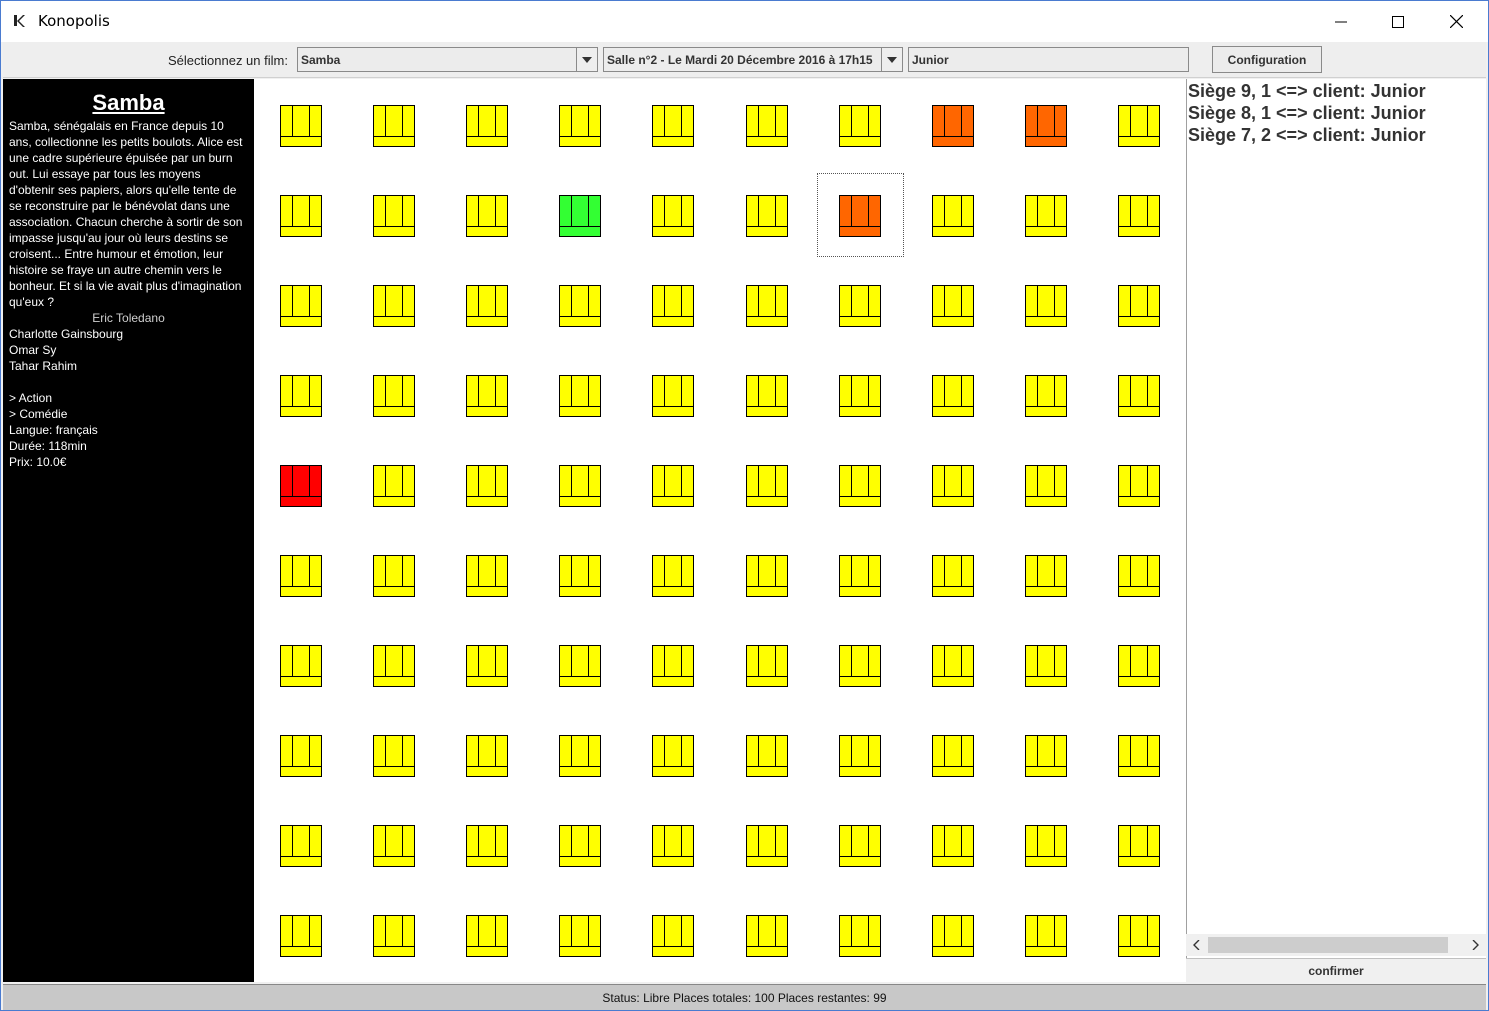 This screenshot has width=1489, height=1011. What do you see at coordinates (1307, 135) in the screenshot?
I see `reservation-item: Siège 7, 2 <=> client: Junior` at bounding box center [1307, 135].